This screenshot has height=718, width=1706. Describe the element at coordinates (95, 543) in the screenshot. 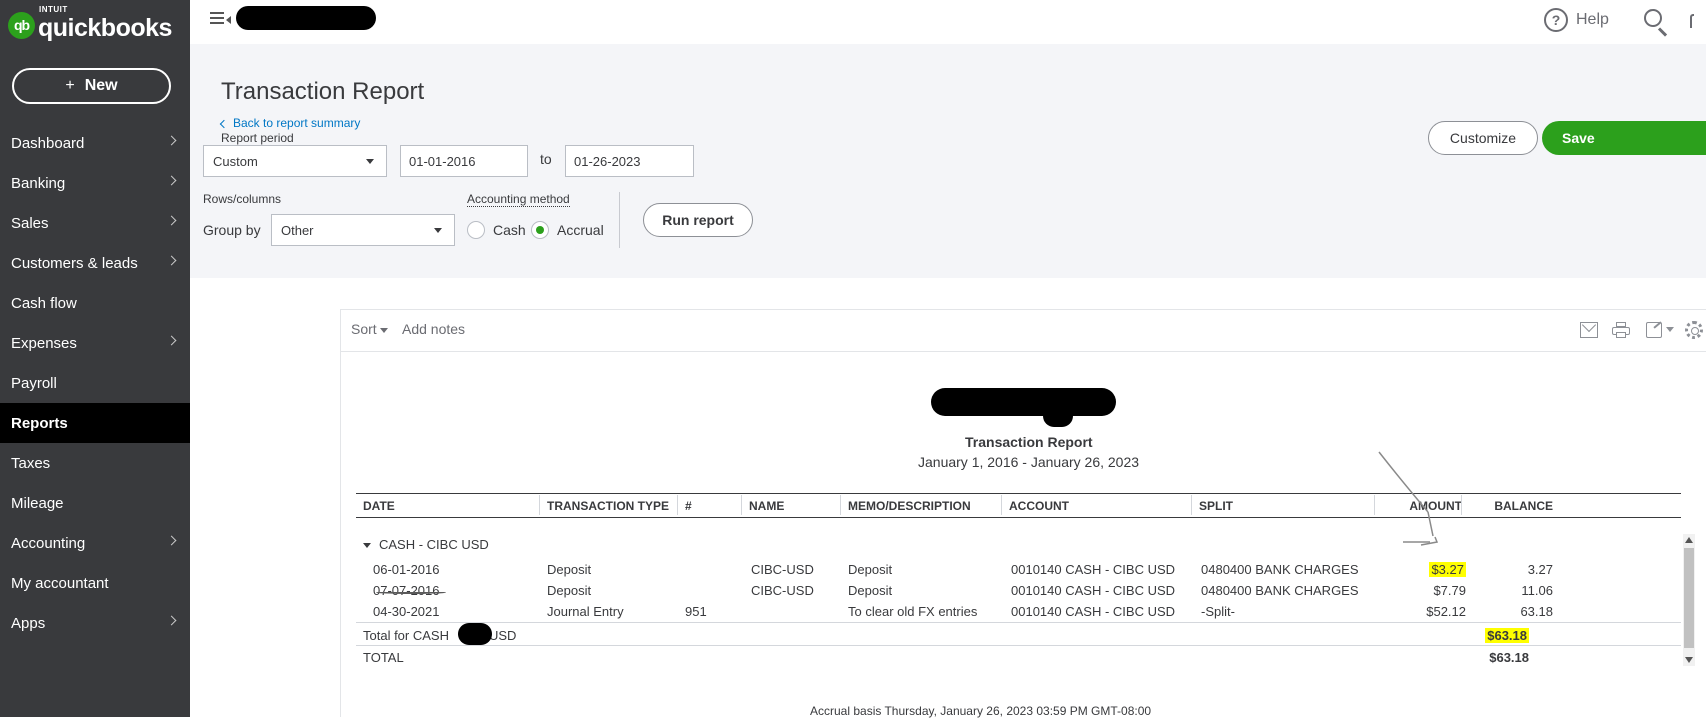

I see `sidebar-item-accounting: Accounting` at that location.